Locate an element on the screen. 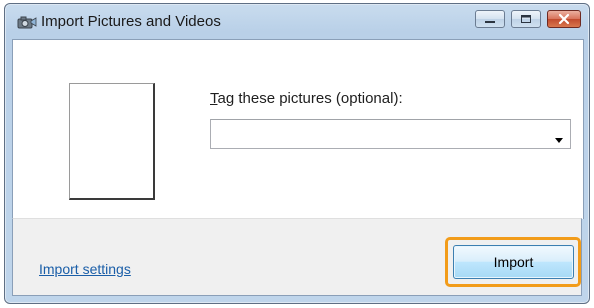 This screenshot has height=308, width=594. title-bar: Import Pictures and Videos is located at coordinates (297, 21).